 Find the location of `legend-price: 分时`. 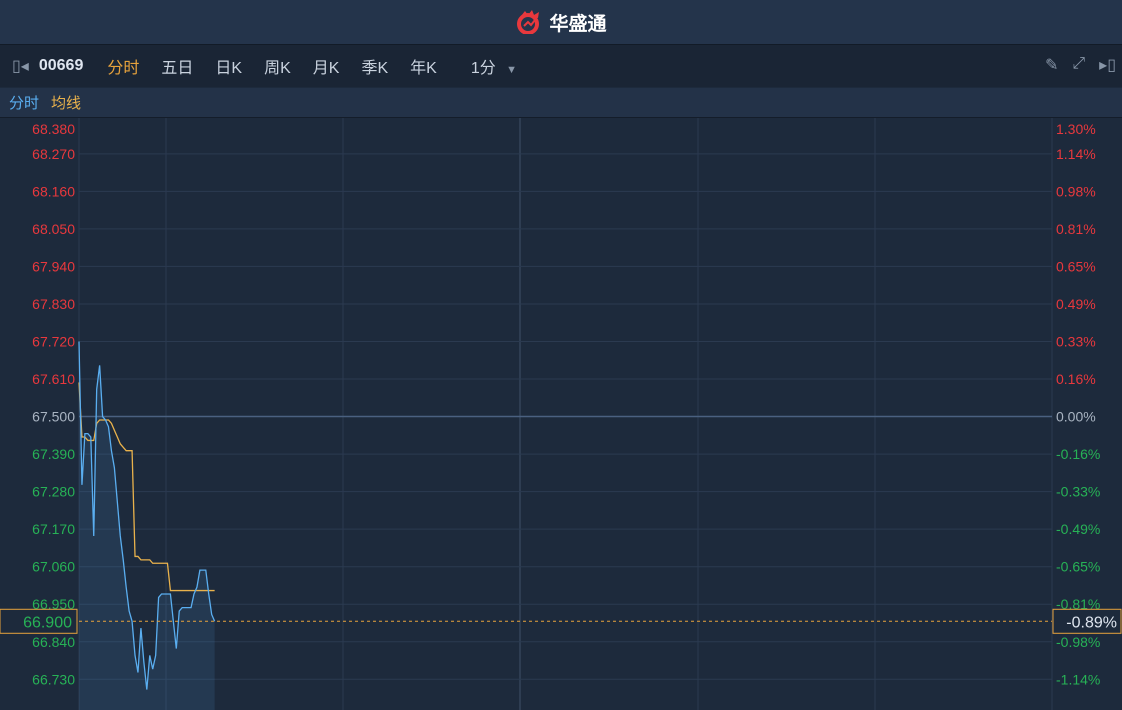

legend-price: 分时 is located at coordinates (24, 103).